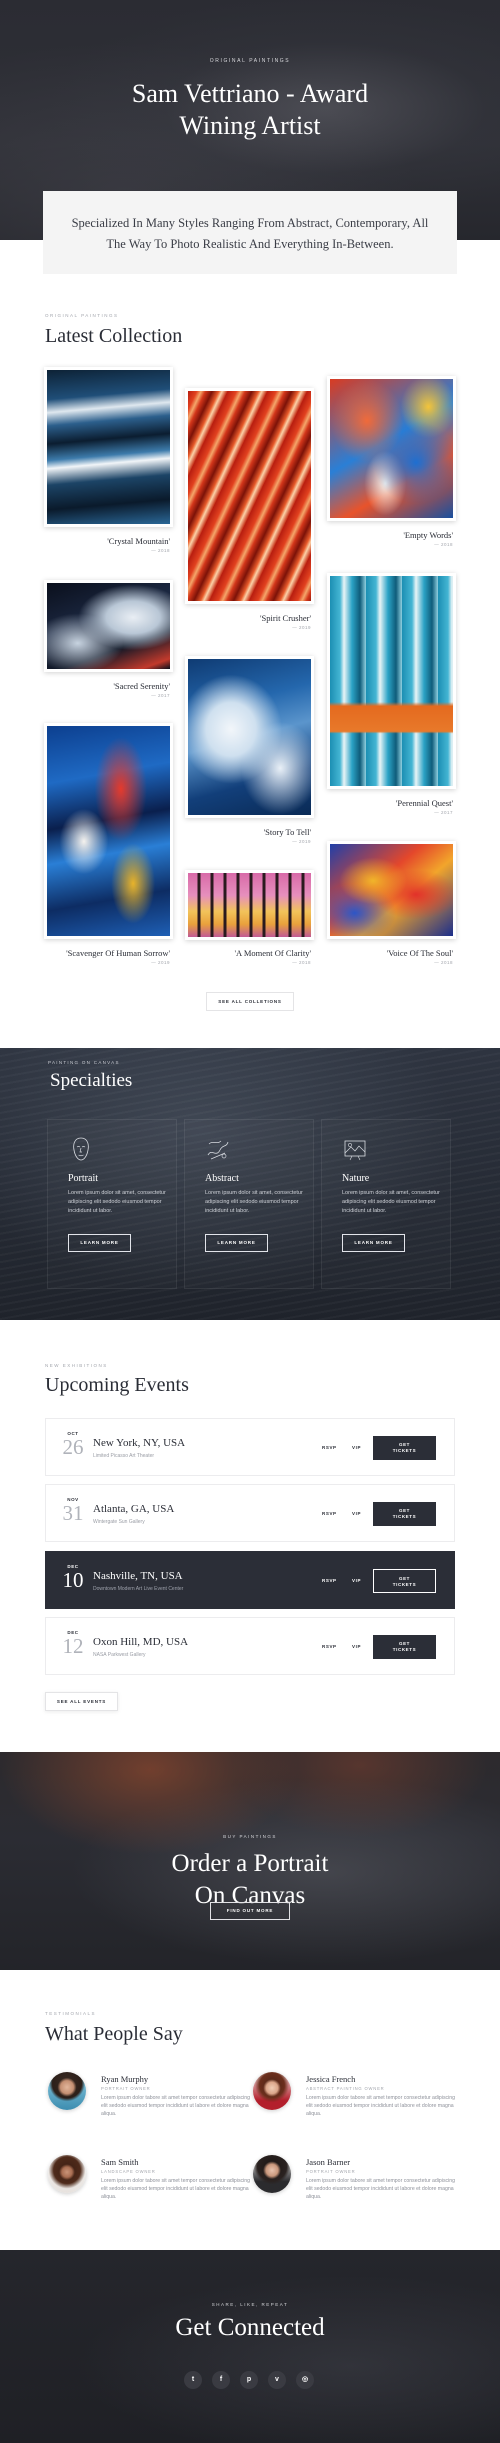 The width and height of the screenshot is (500, 2443). I want to click on painting-crystal-mountain, so click(108, 447).